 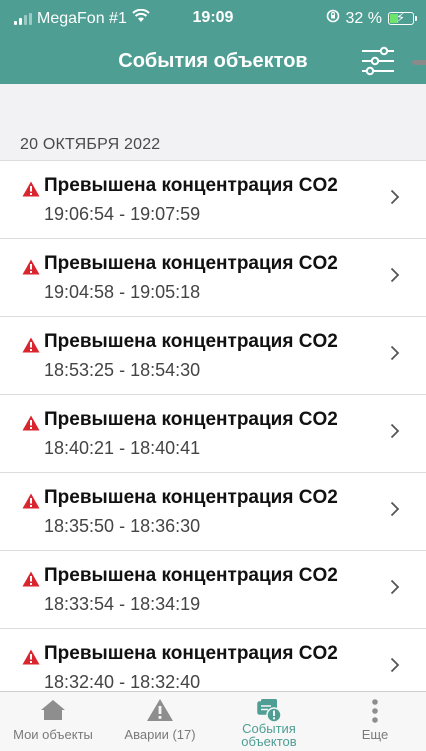 I want to click on filter-sliders-icon, so click(x=378, y=61).